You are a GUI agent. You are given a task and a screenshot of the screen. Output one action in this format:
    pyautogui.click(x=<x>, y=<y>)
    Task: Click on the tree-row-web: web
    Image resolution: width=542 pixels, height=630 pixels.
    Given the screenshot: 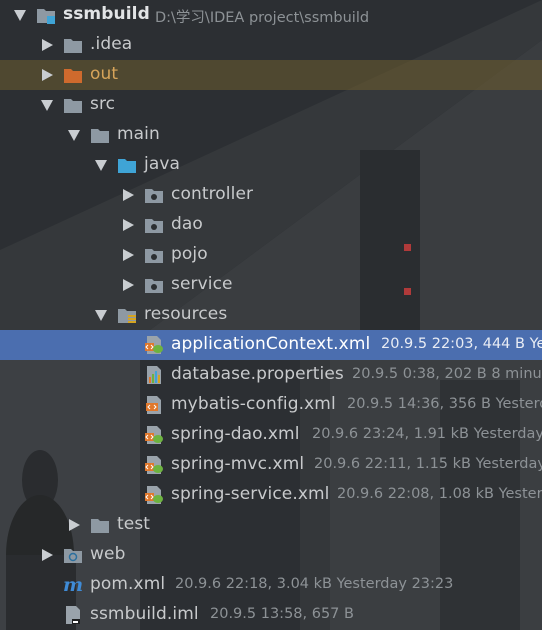 What is the action you would take?
    pyautogui.click(x=271, y=555)
    